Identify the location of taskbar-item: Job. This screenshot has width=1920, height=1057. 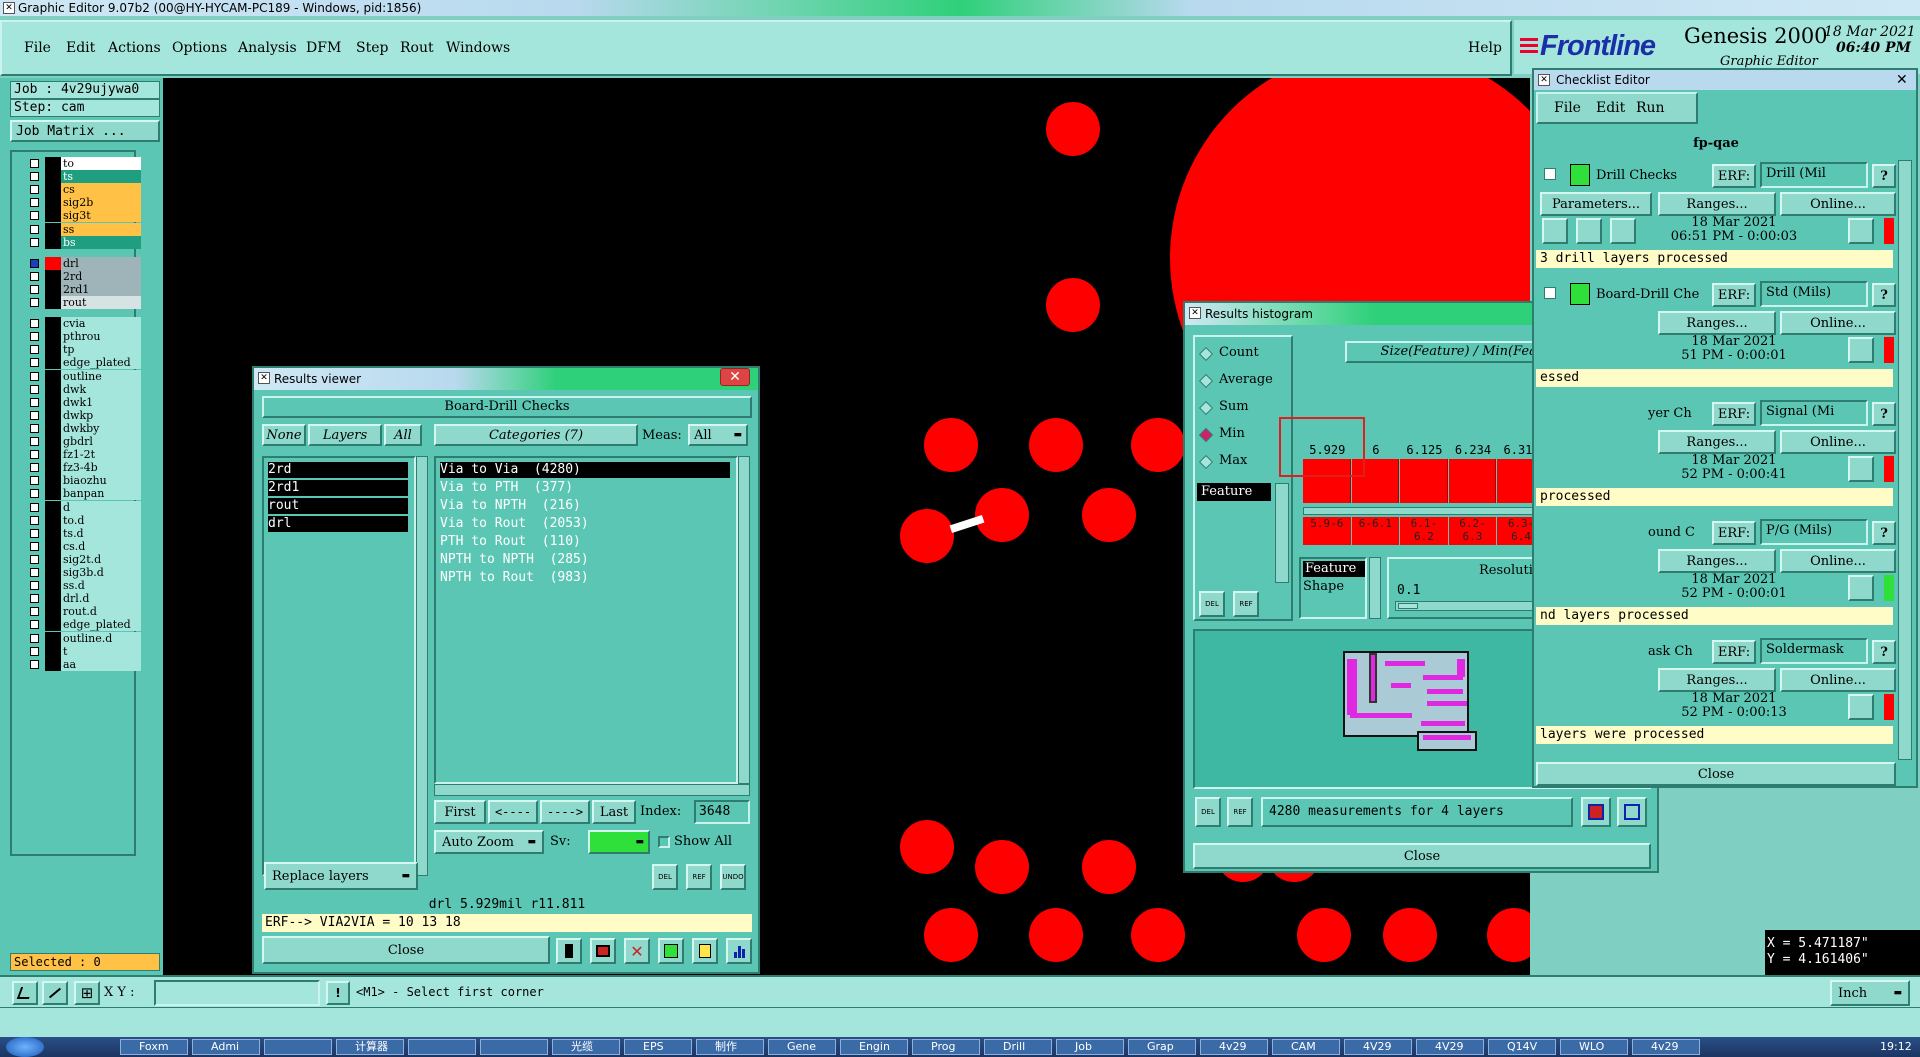
(1090, 1047).